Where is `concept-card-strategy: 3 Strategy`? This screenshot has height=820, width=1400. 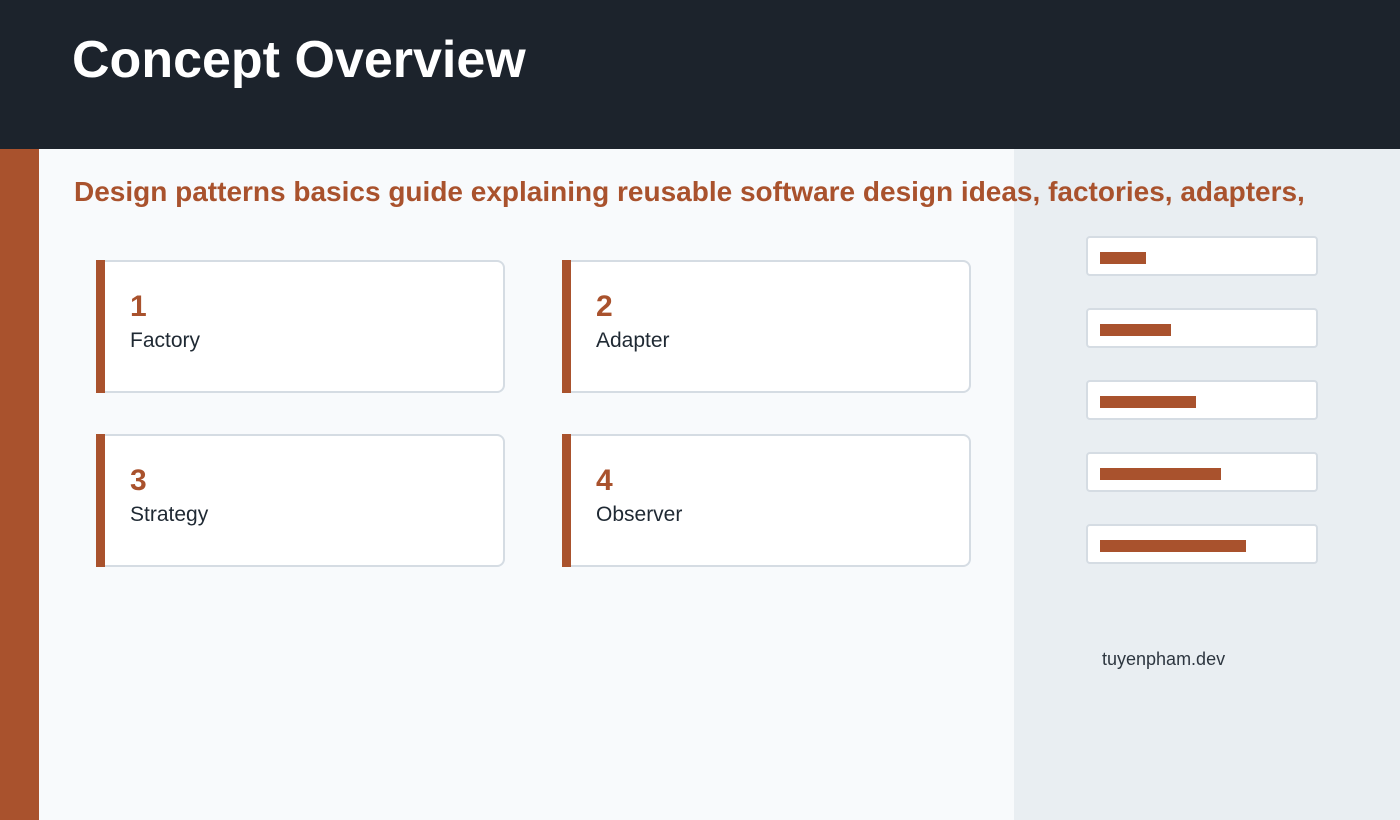
concept-card-strategy: 3 Strategy is located at coordinates (300, 500).